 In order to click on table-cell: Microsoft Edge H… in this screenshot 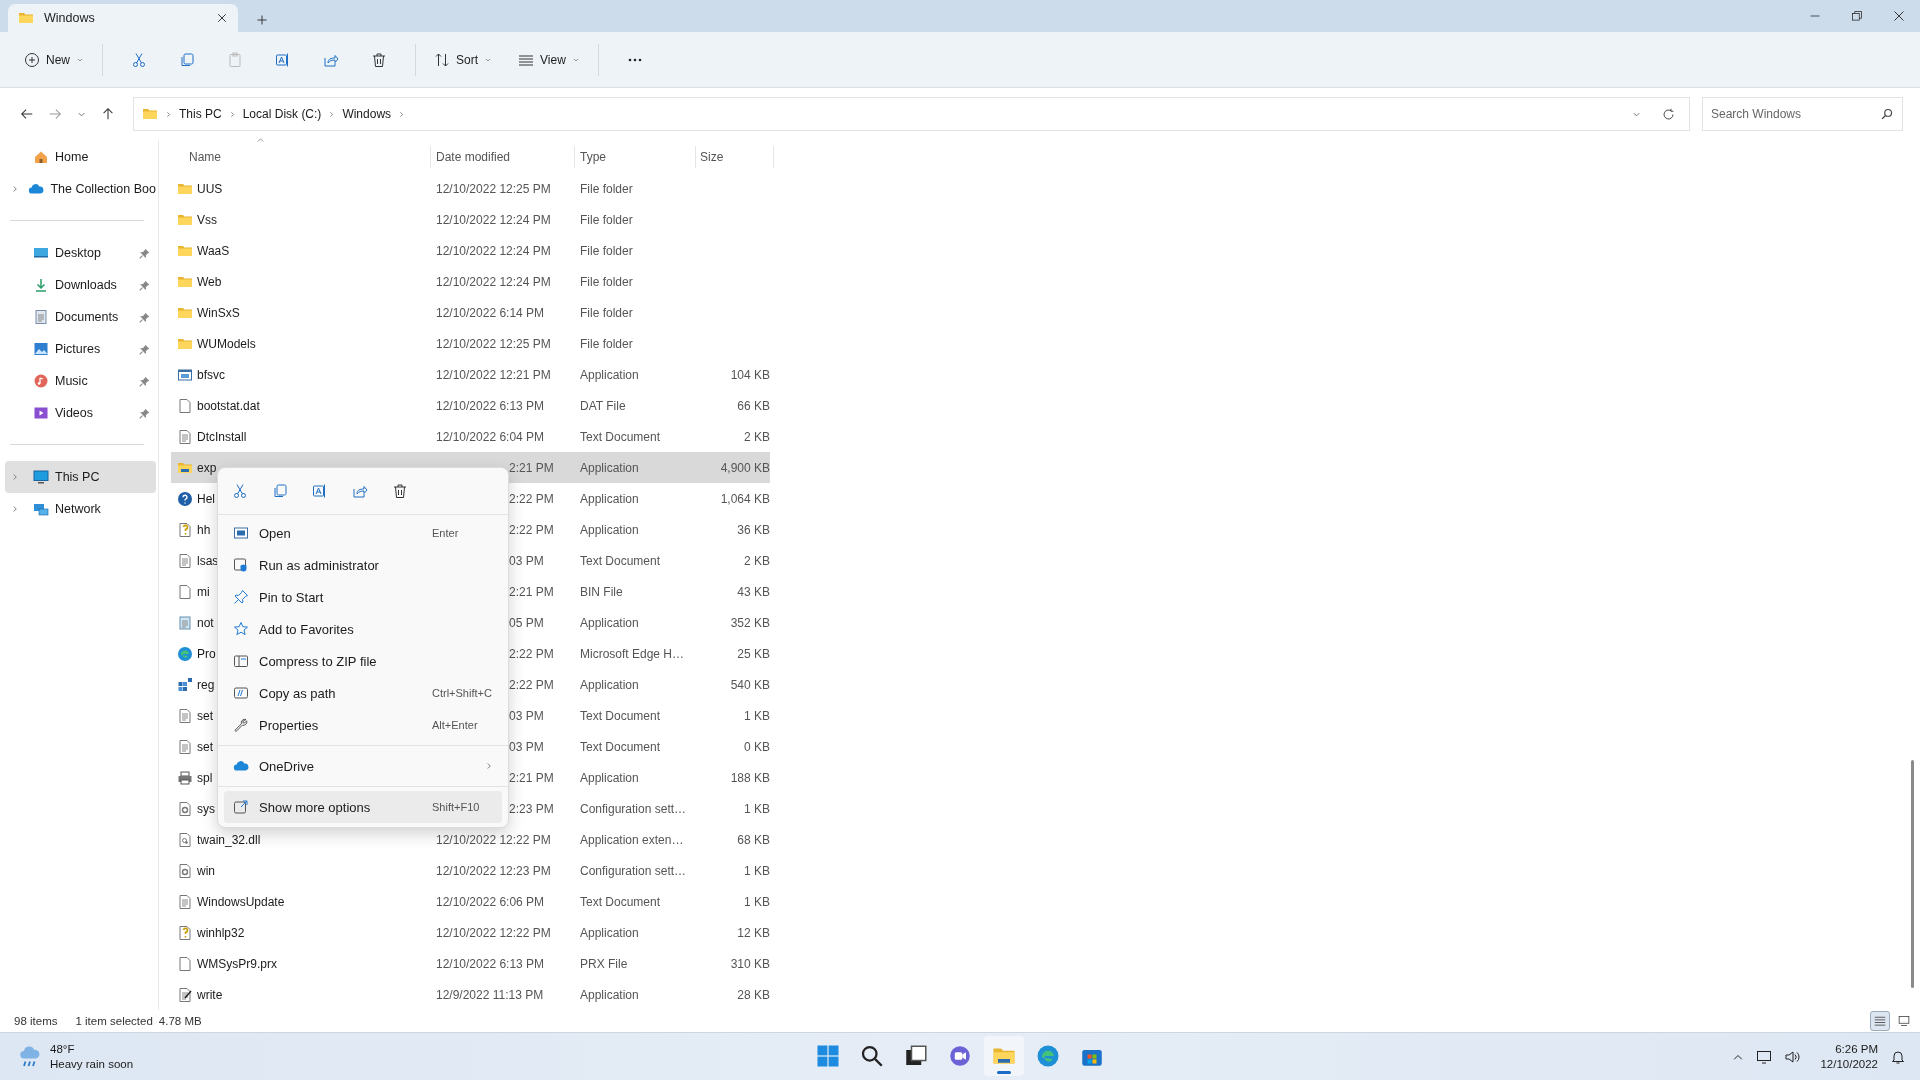, I will do `click(632, 653)`.